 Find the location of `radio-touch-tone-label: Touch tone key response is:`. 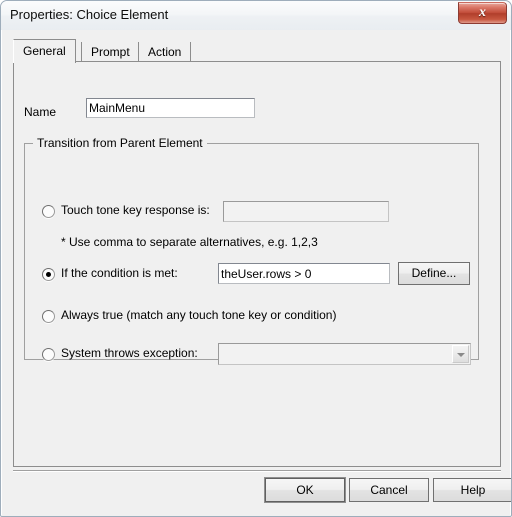

radio-touch-tone-label: Touch tone key response is: is located at coordinates (135, 210).